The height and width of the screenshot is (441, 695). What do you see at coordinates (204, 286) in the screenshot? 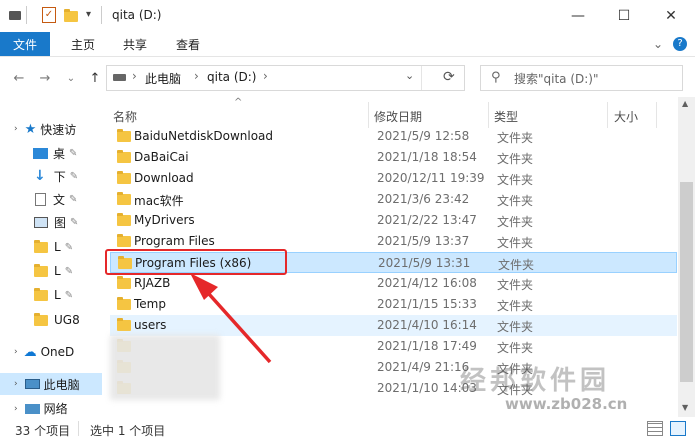
I see `arrow-head` at bounding box center [204, 286].